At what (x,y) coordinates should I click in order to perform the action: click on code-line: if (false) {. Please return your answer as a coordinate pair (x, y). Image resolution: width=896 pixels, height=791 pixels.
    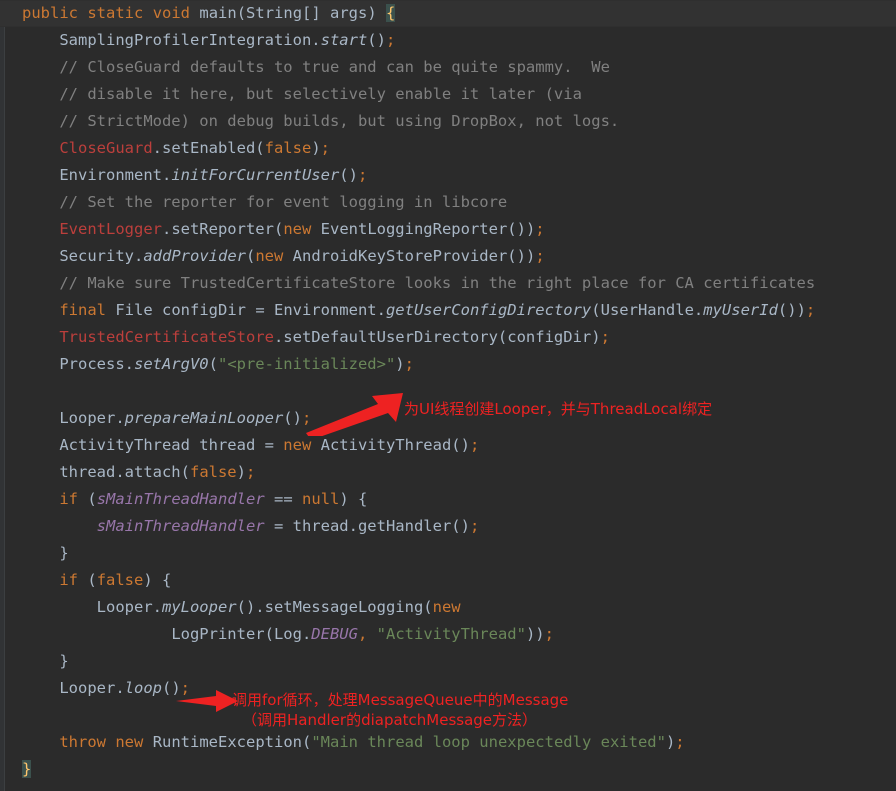
    Looking at the image, I should click on (448, 580).